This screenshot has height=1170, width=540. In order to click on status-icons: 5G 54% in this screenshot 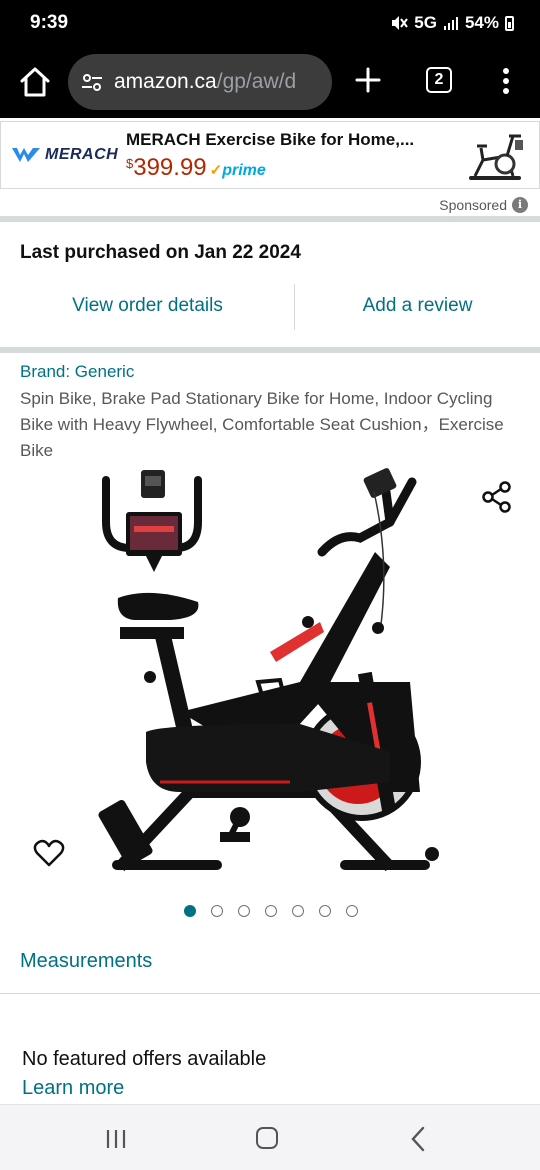, I will do `click(452, 23)`.